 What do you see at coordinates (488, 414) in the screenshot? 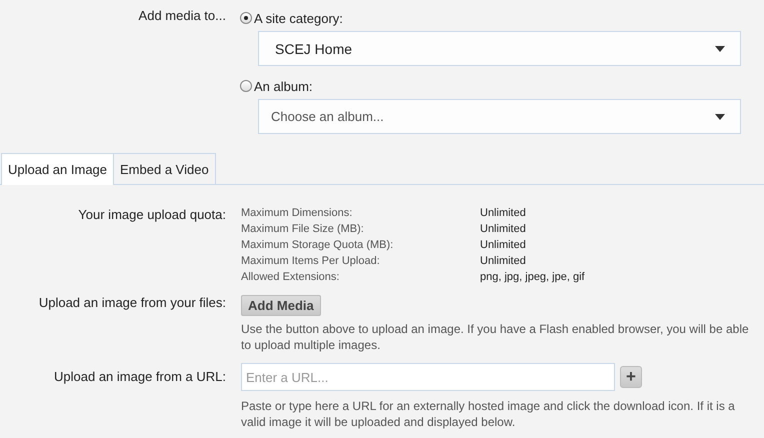
I see `help-text: Paste or type here a URL for an externally hosted image and click the download icon. If it is a valid image it will be uploaded and displayed below.` at bounding box center [488, 414].